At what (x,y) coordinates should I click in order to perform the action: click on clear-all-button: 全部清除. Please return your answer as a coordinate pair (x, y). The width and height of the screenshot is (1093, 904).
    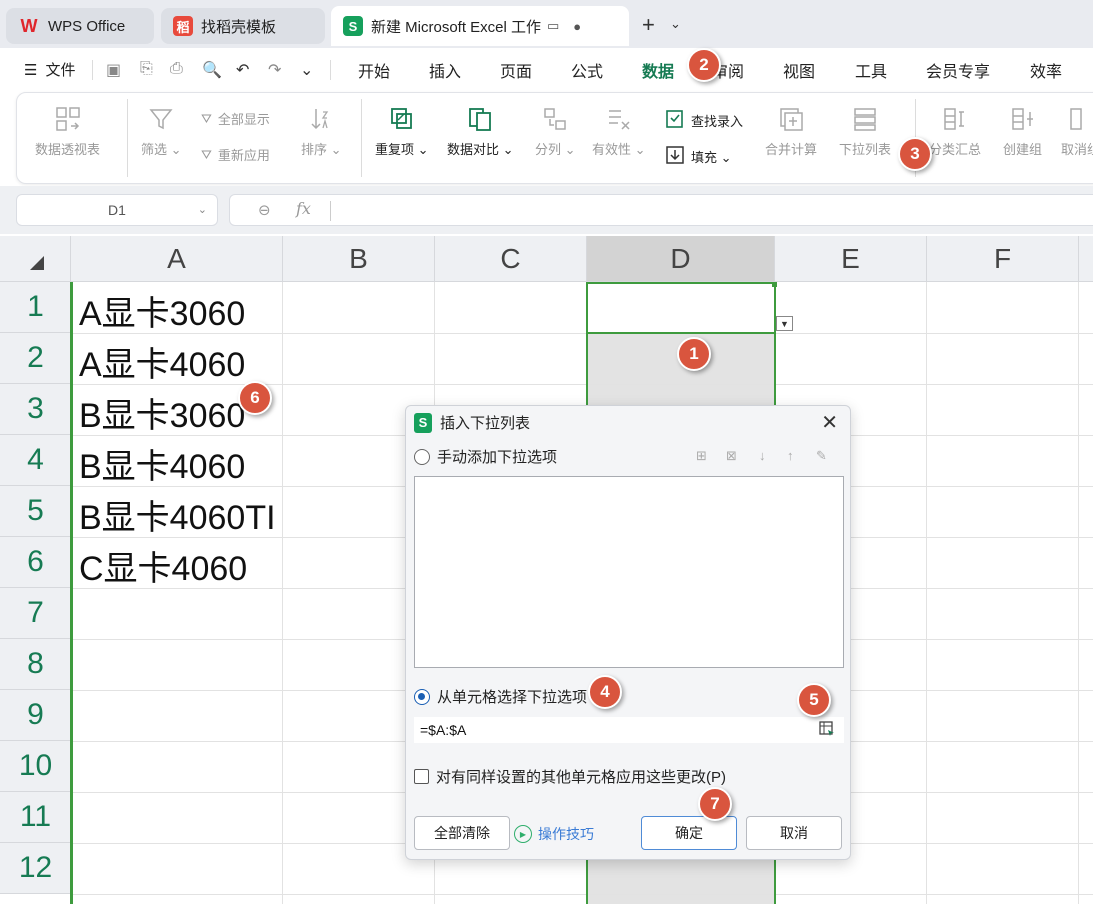
    Looking at the image, I should click on (462, 833).